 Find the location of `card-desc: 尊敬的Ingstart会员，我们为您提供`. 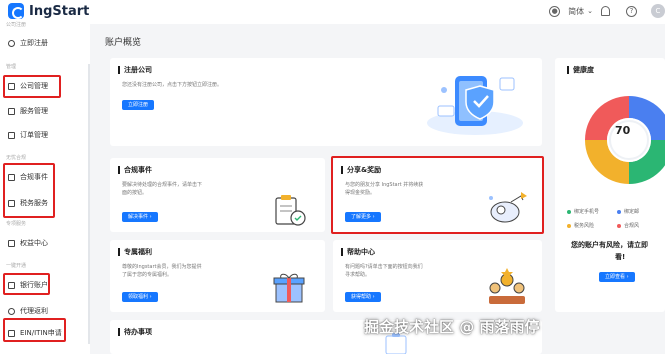

card-desc: 尊敬的Ingstart会员，我们为您提供 is located at coordinates (162, 267).